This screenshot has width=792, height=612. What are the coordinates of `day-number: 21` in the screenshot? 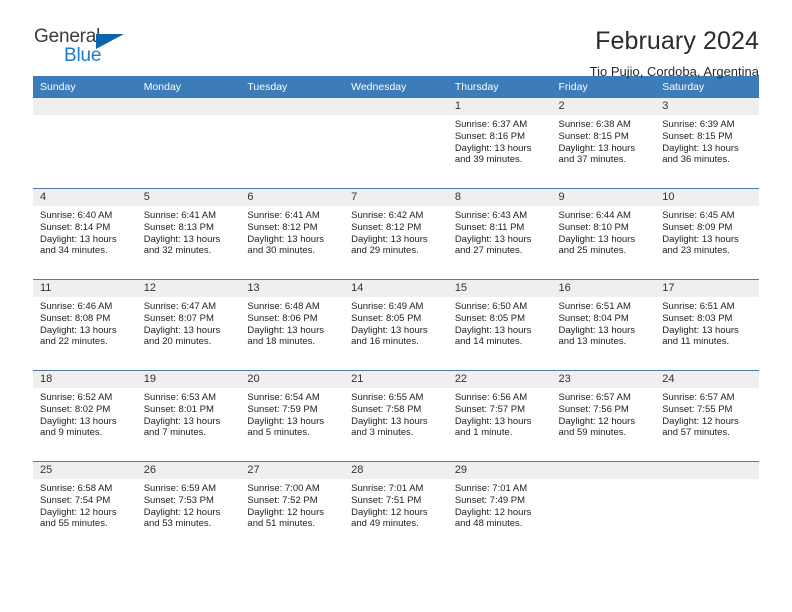 It's located at (396, 379).